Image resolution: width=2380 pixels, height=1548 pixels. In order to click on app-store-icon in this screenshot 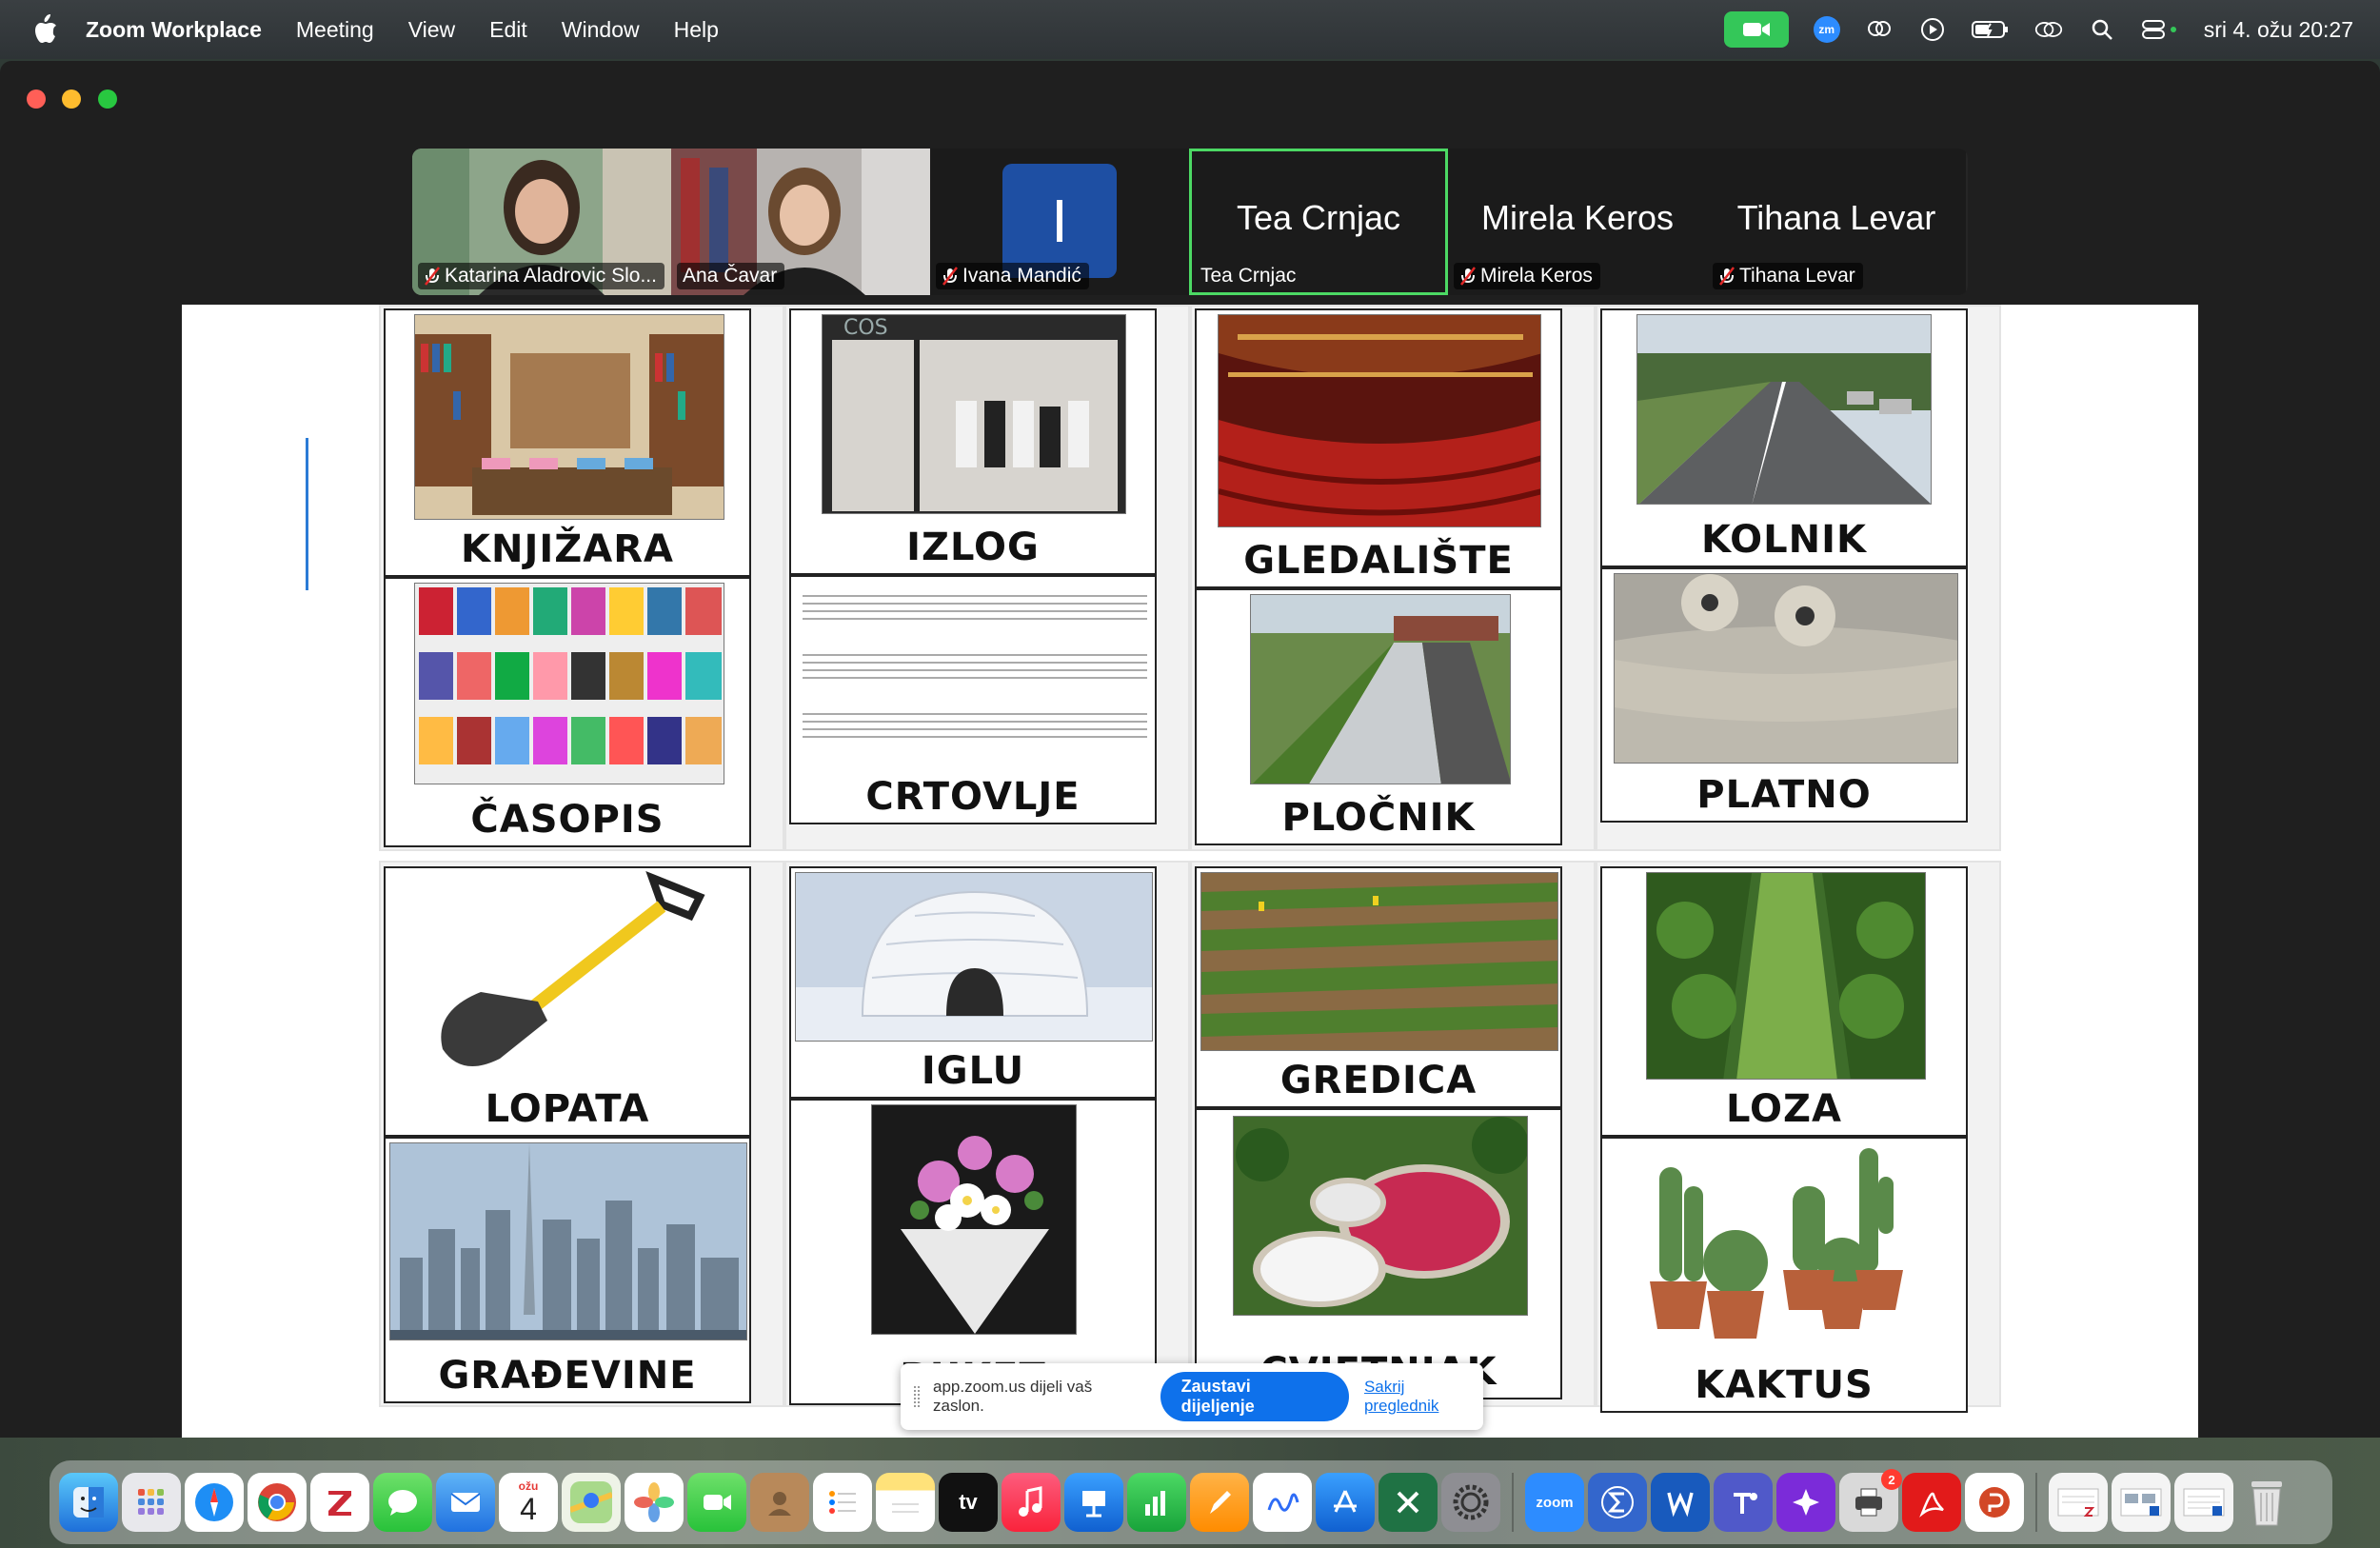, I will do `click(1345, 1502)`.